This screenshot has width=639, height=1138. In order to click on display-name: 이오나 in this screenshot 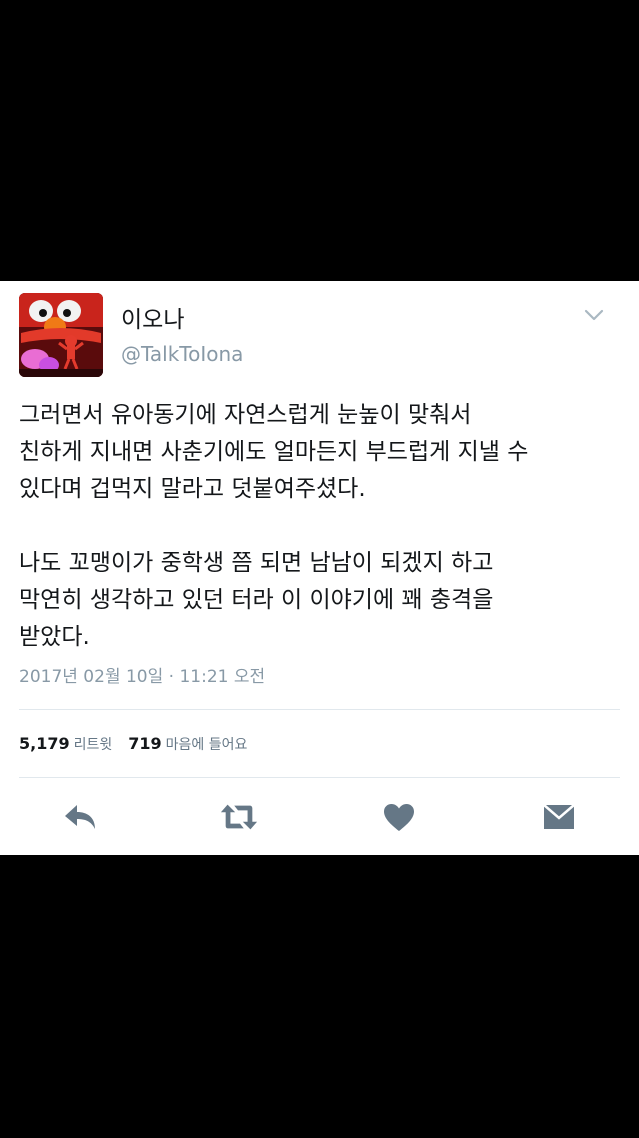, I will do `click(152, 320)`.